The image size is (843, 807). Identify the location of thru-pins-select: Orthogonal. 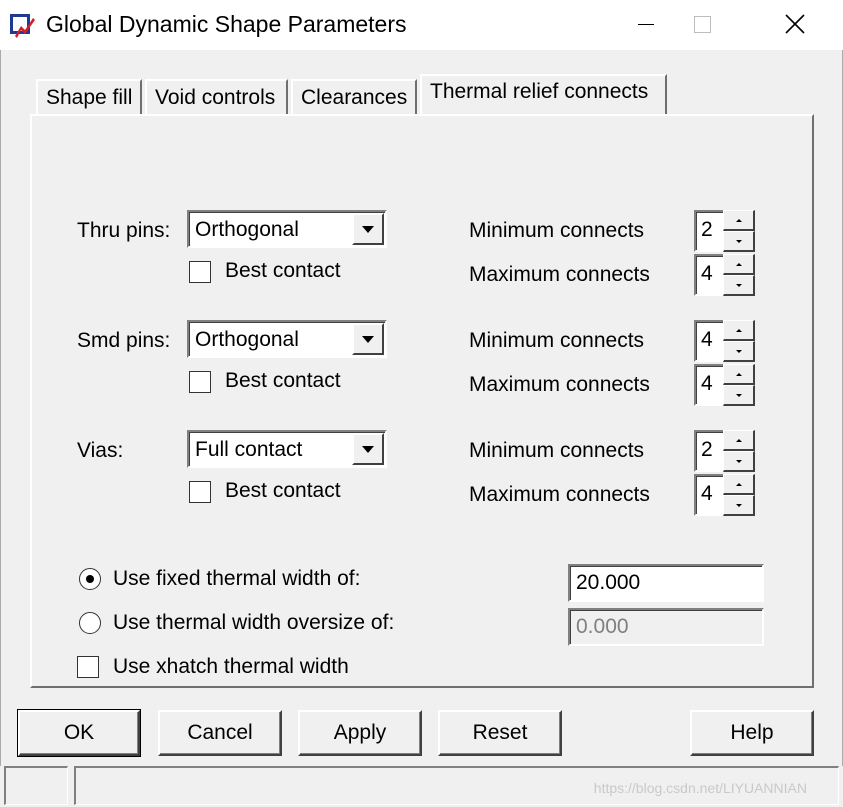
(287, 229).